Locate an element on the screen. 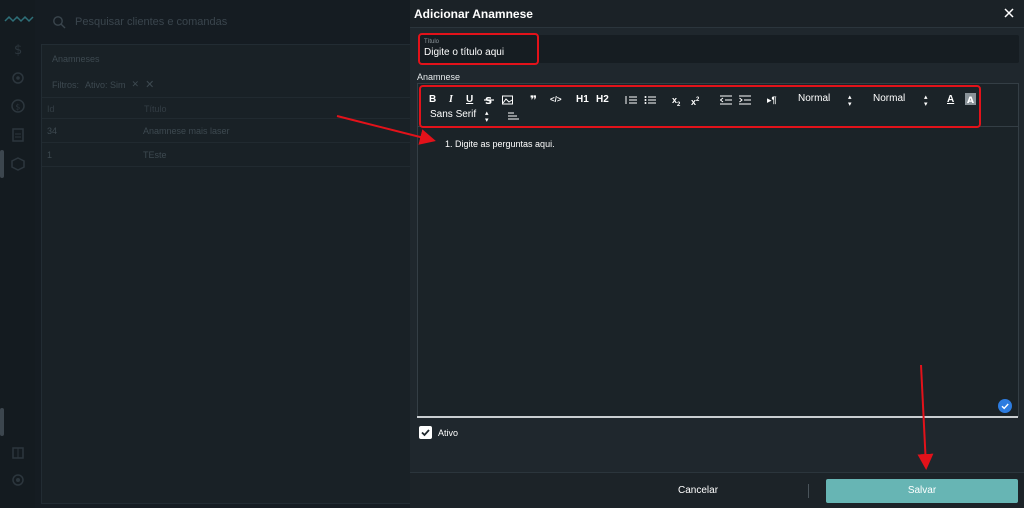 The height and width of the screenshot is (508, 1024). row-title: Anamnese mais laser is located at coordinates (186, 131).